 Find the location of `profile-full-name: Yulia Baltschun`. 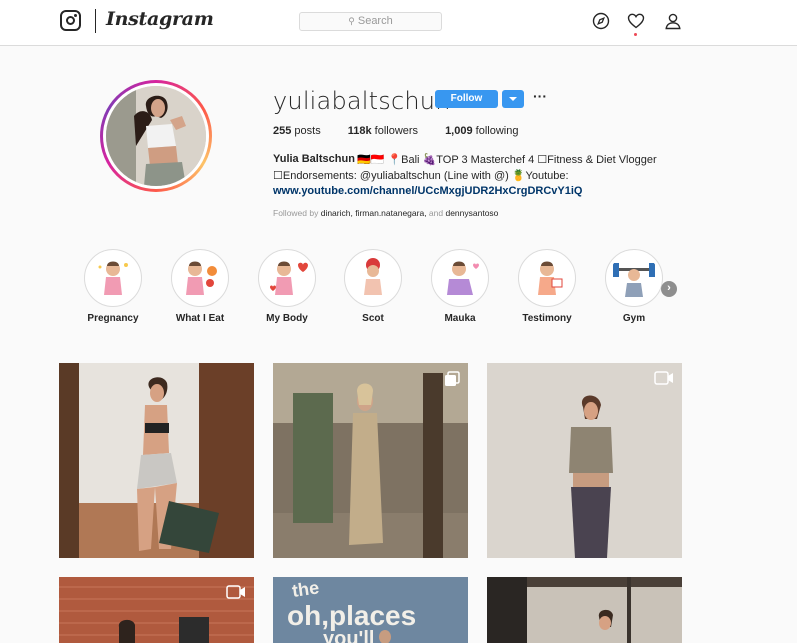

profile-full-name: Yulia Baltschun is located at coordinates (314, 159).